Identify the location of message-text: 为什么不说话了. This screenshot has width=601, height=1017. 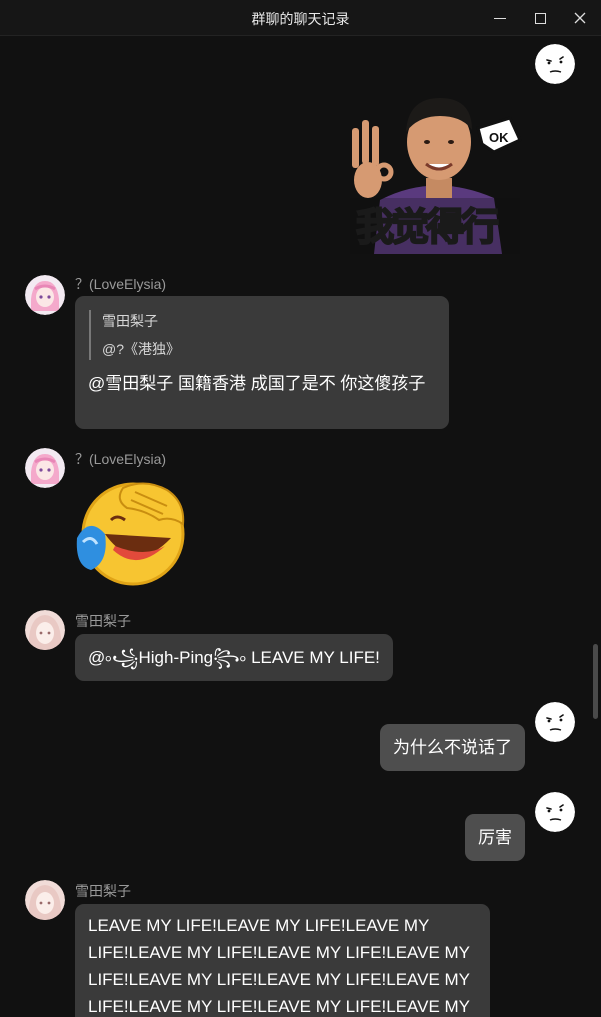
(452, 747).